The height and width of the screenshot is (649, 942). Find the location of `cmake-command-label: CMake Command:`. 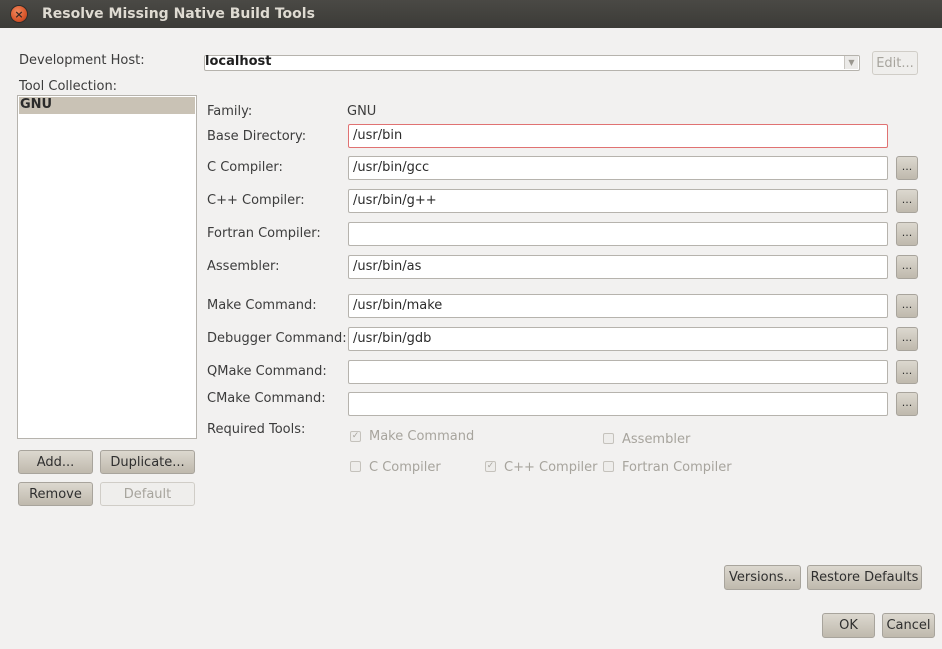

cmake-command-label: CMake Command: is located at coordinates (266, 398).